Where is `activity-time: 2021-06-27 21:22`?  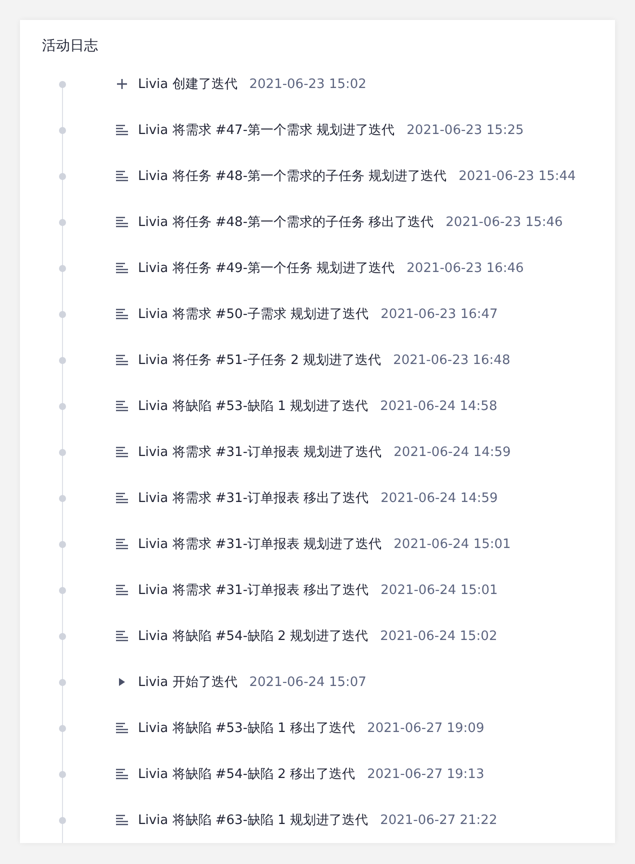
activity-time: 2021-06-27 21:22 is located at coordinates (439, 820).